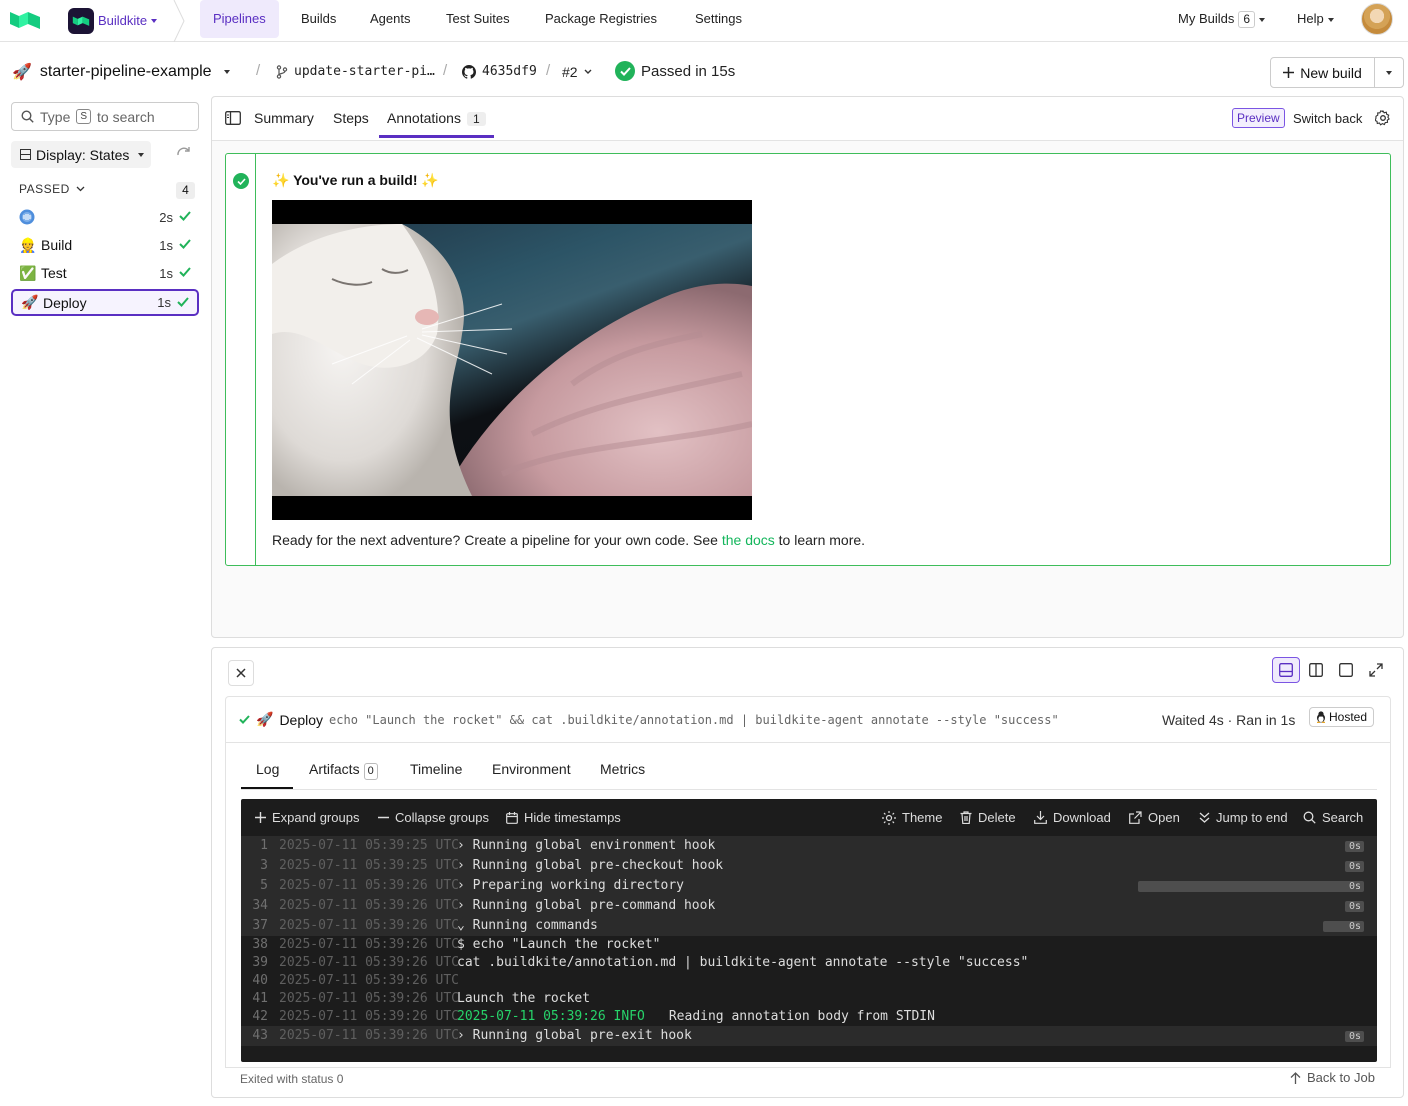 The width and height of the screenshot is (1408, 1106). What do you see at coordinates (1323, 72) in the screenshot?
I see `new-build-button: New build` at bounding box center [1323, 72].